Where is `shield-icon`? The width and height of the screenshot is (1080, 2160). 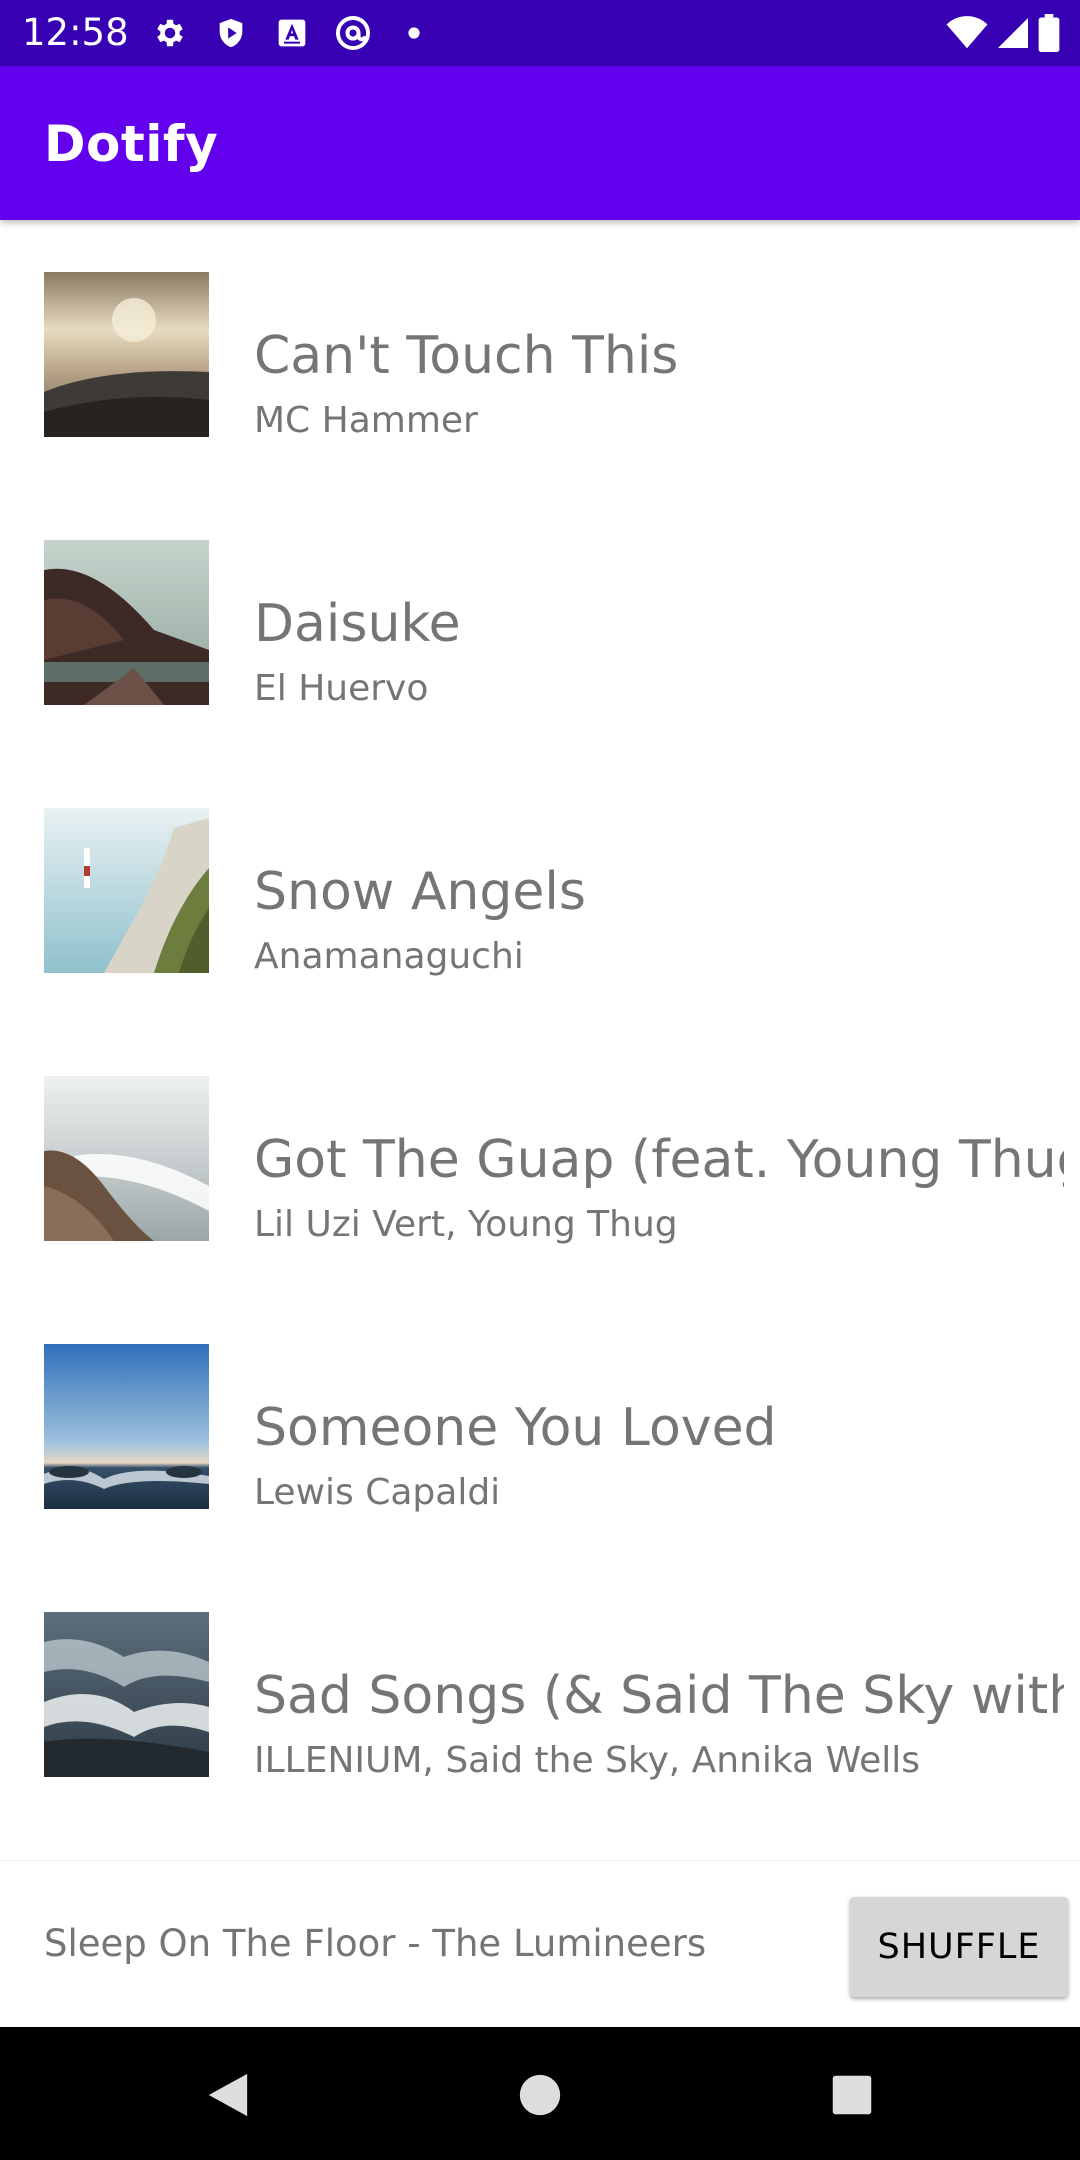 shield-icon is located at coordinates (231, 33).